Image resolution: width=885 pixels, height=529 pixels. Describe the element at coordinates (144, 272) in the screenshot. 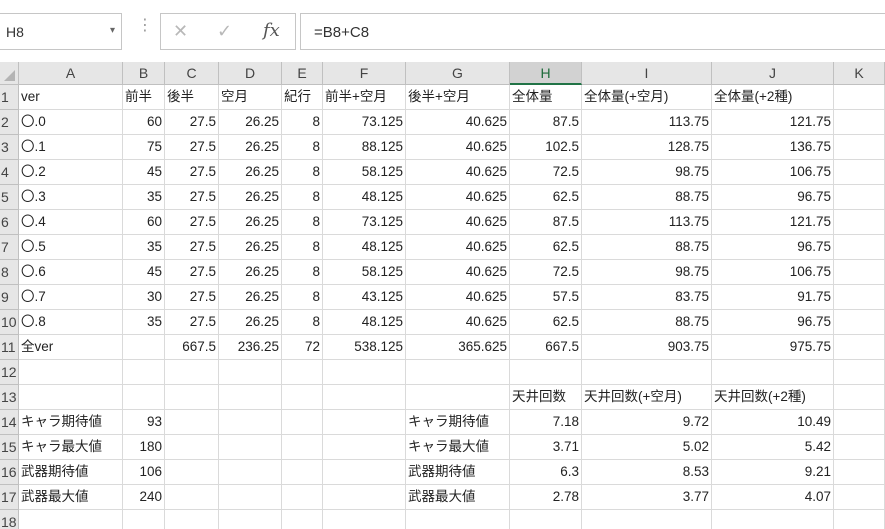

I see `cell-b8: 45` at that location.